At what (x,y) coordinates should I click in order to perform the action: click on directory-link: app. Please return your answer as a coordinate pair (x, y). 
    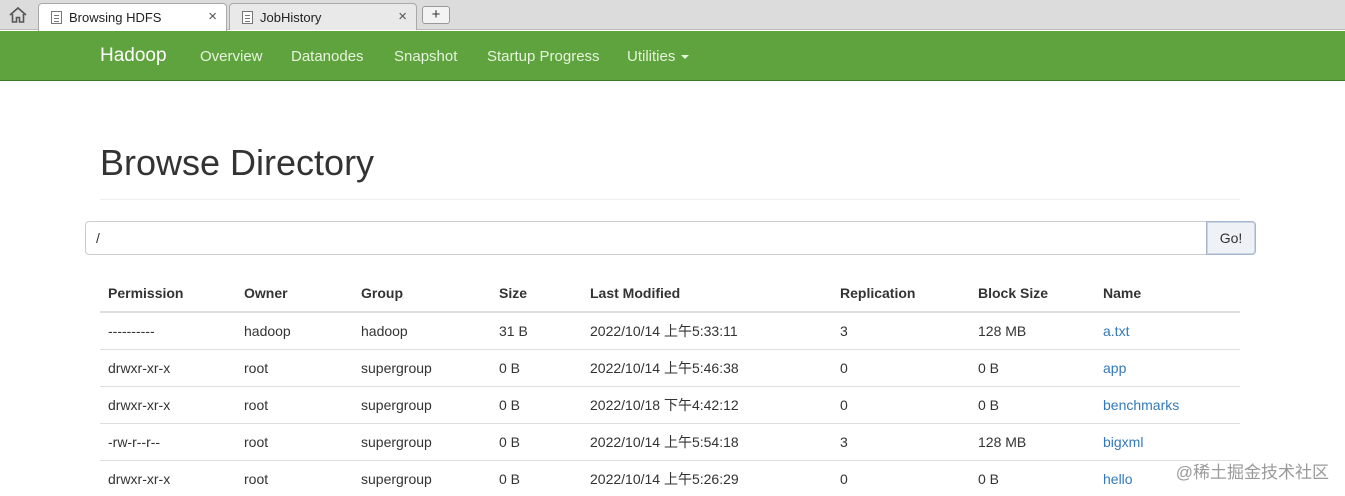
    Looking at the image, I should click on (1114, 368).